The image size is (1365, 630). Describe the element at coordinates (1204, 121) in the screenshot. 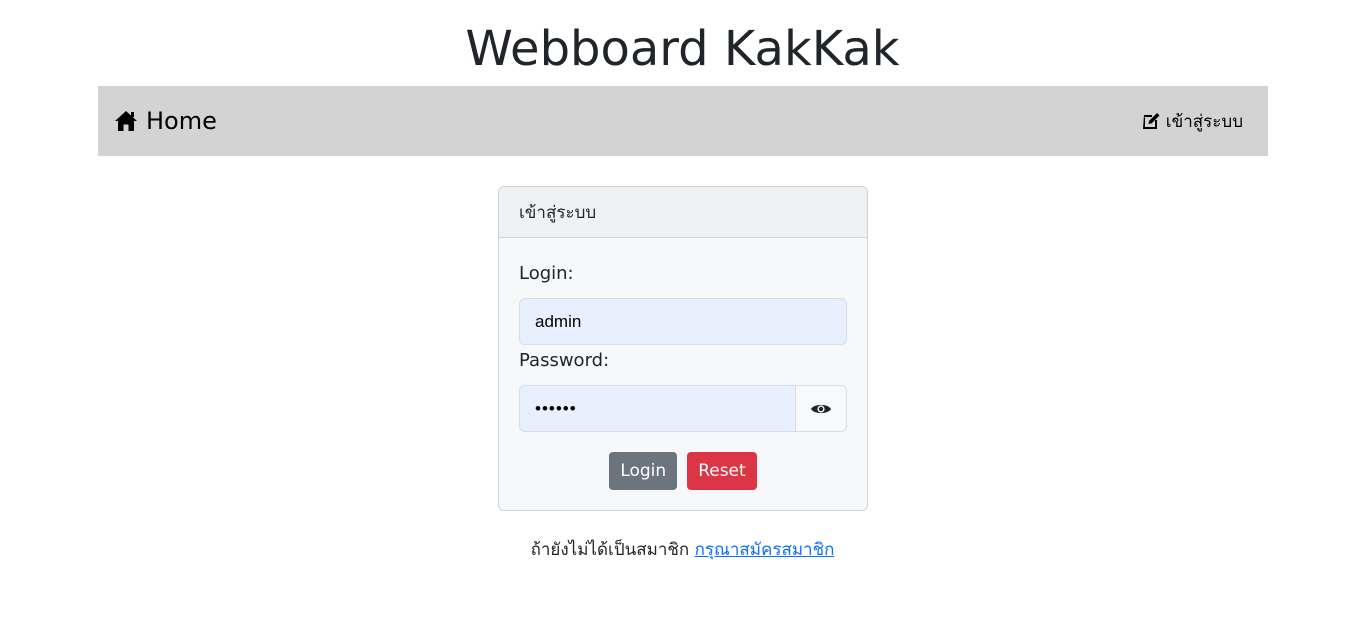

I see `nav-login-label: เข้าสู่ระบบ` at that location.